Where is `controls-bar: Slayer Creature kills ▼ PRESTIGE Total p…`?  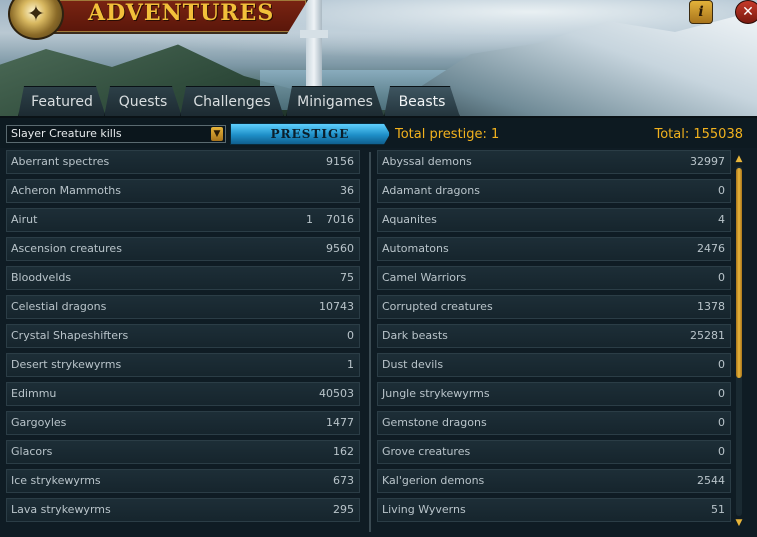
controls-bar: Slayer Creature kills ▼ PRESTIGE Total p… is located at coordinates (378, 133).